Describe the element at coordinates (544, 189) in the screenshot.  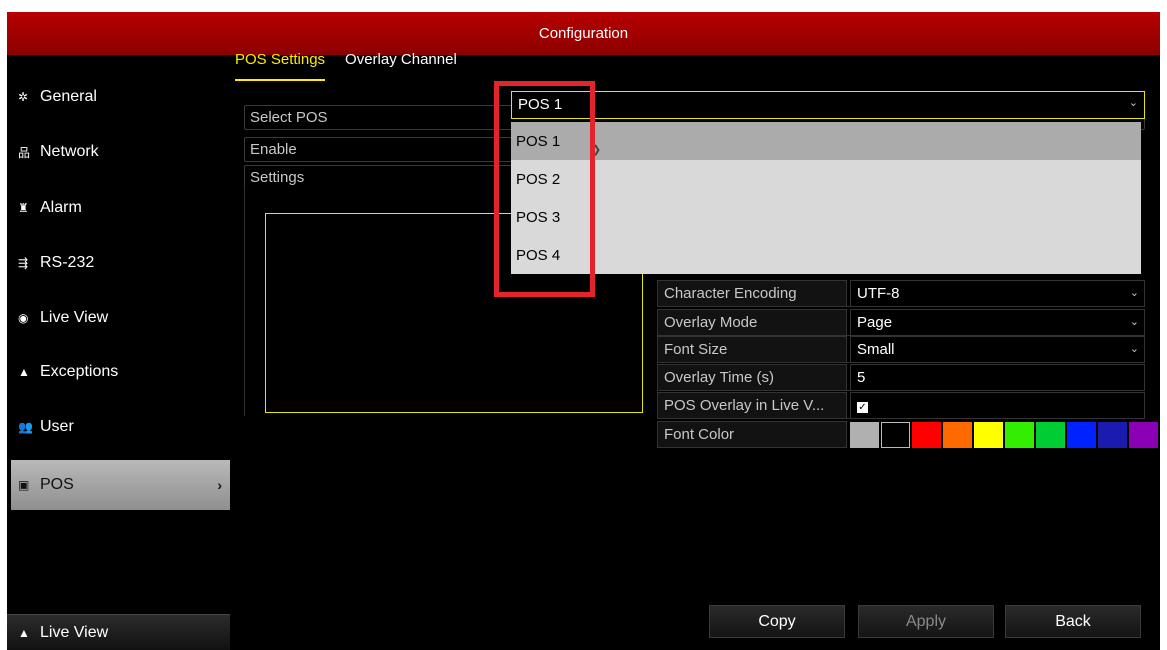
I see `annotation-highlight-box` at that location.